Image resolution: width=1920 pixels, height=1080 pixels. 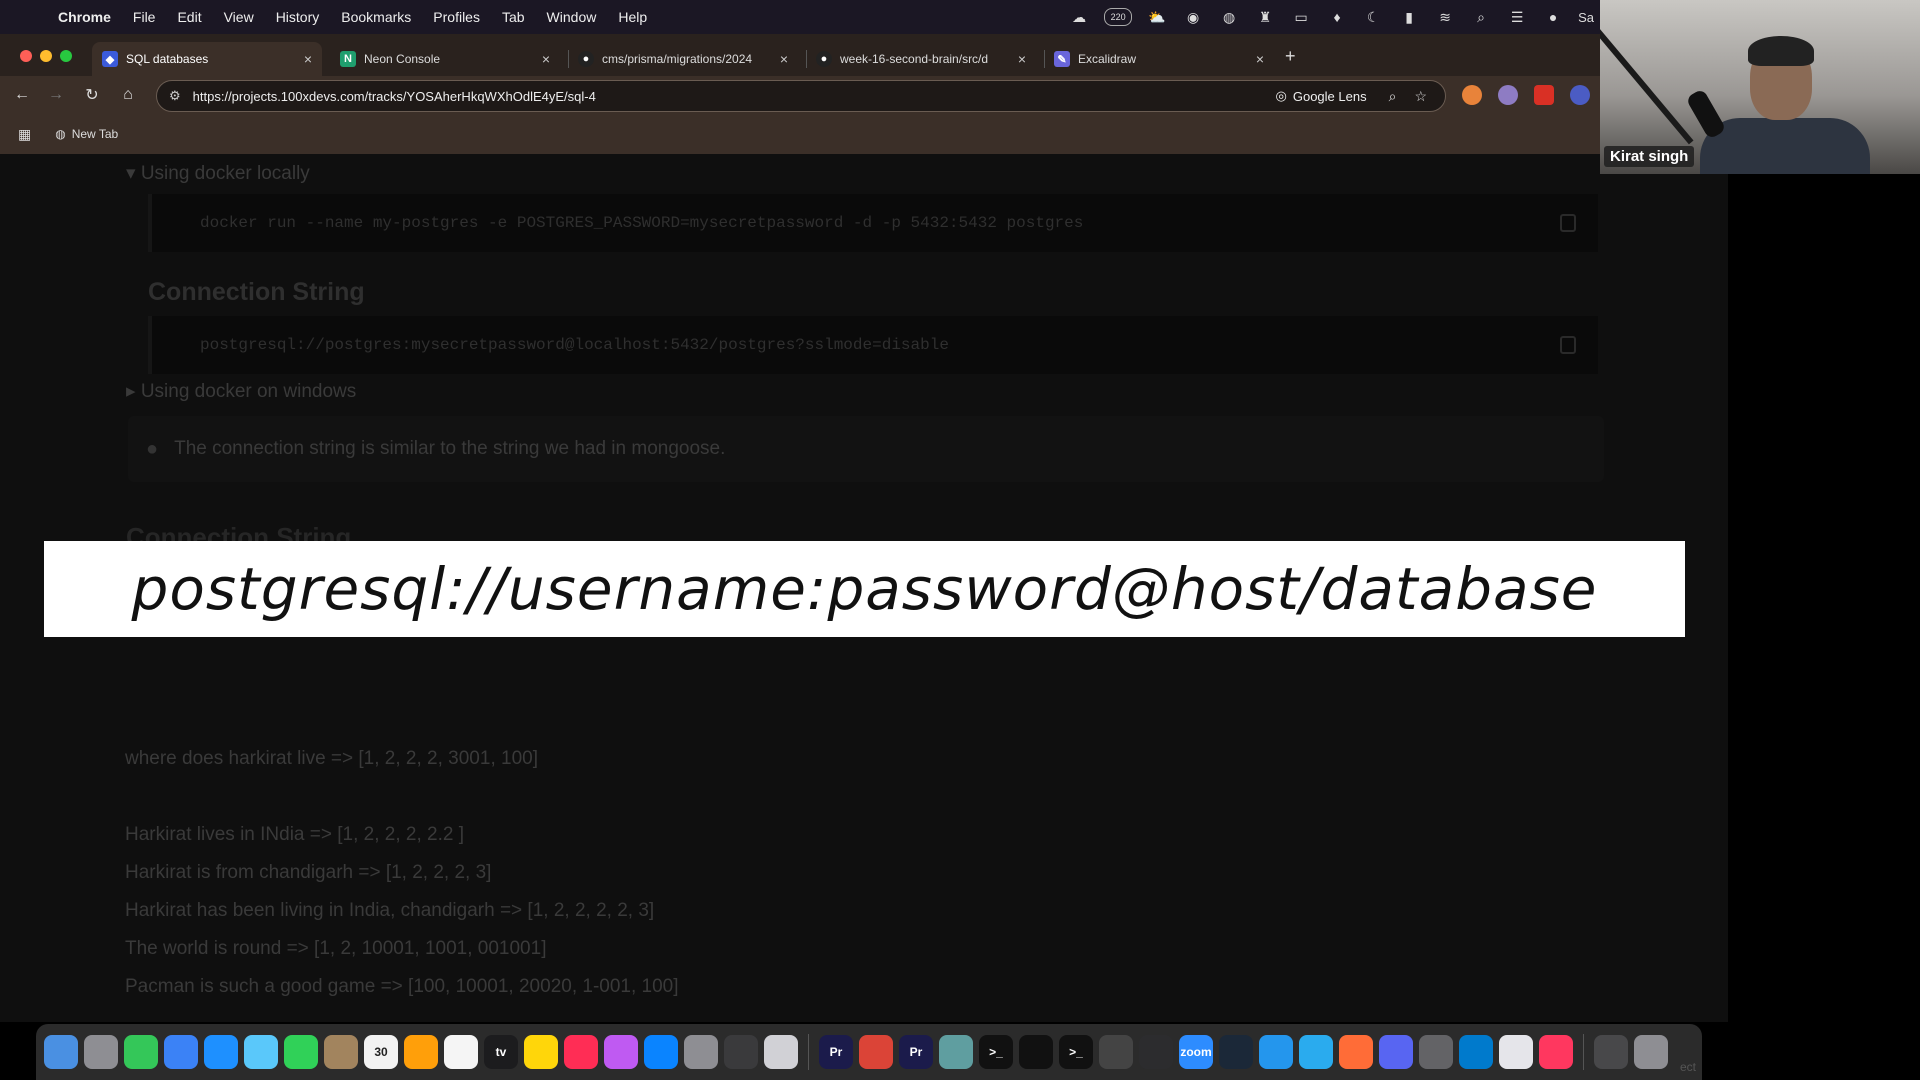 I want to click on notes-icon, so click(x=541, y=1052).